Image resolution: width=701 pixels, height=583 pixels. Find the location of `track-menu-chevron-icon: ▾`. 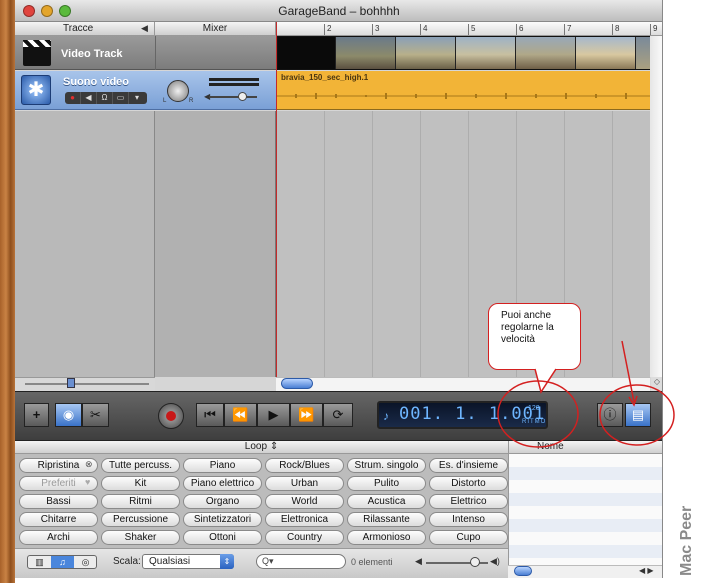

track-menu-chevron-icon: ▾ is located at coordinates (137, 98).